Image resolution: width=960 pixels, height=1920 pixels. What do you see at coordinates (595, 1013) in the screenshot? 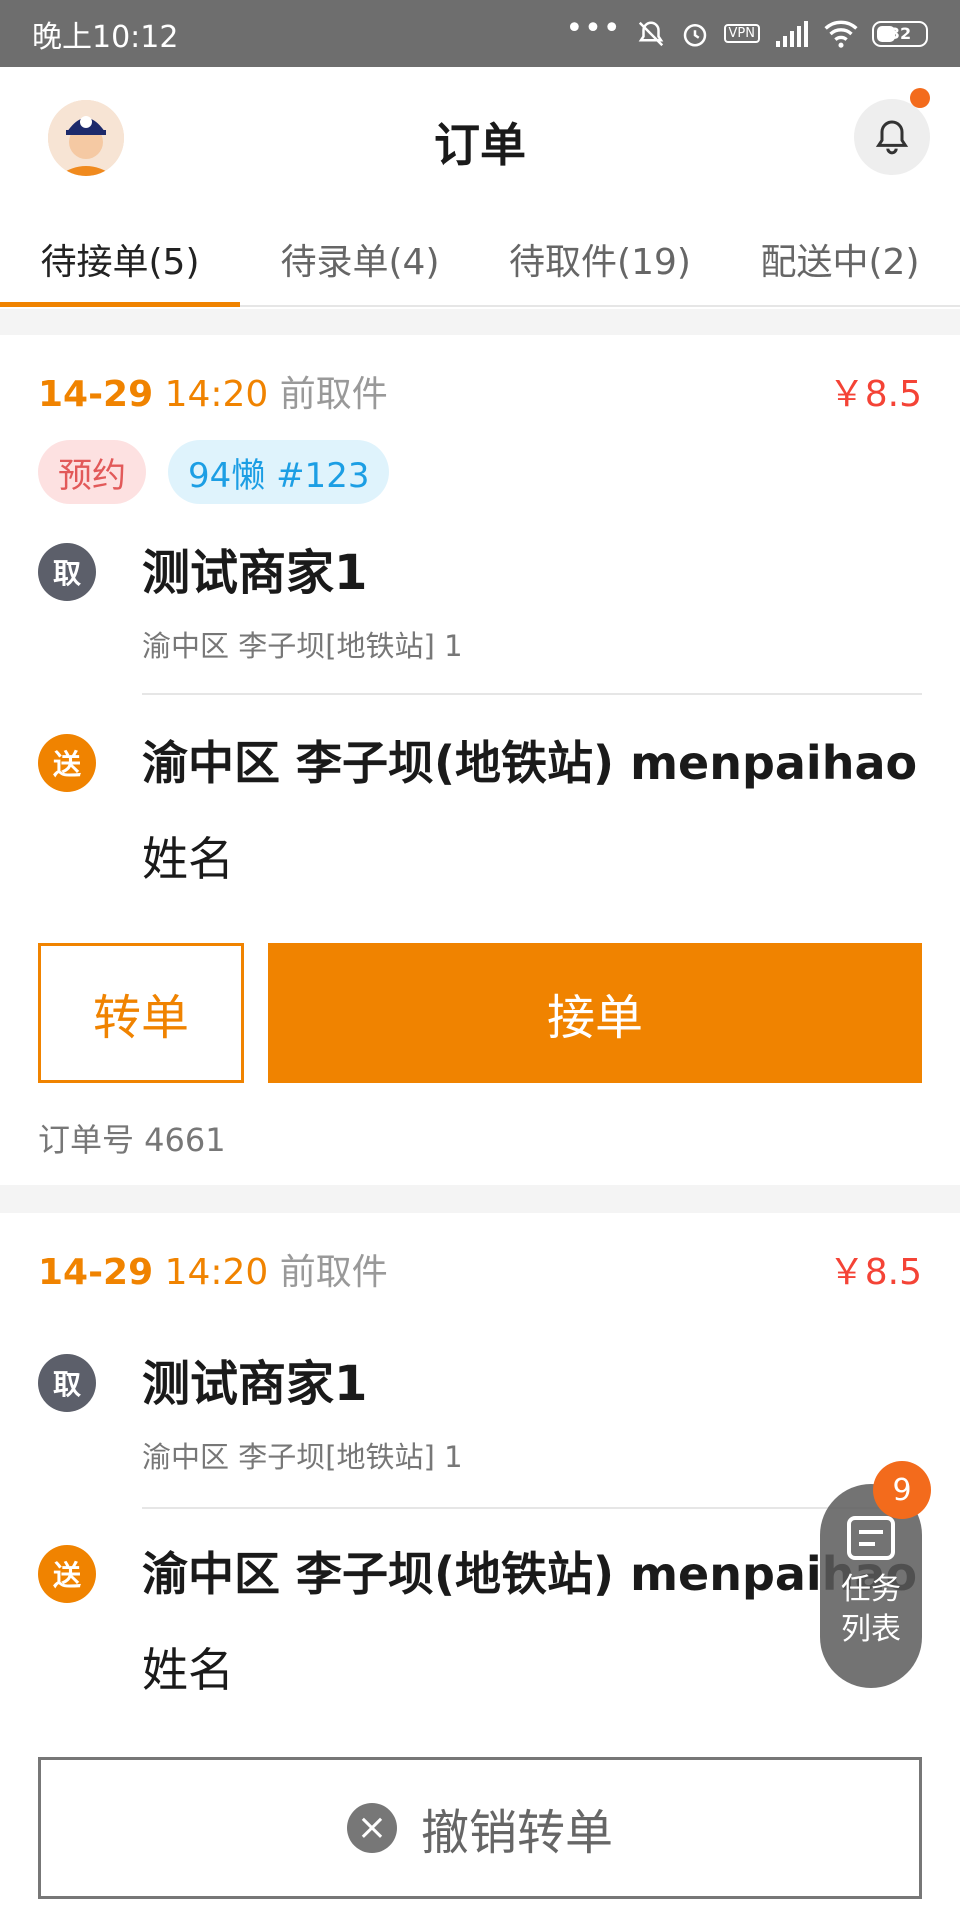
I see `accept-button: 接单` at bounding box center [595, 1013].